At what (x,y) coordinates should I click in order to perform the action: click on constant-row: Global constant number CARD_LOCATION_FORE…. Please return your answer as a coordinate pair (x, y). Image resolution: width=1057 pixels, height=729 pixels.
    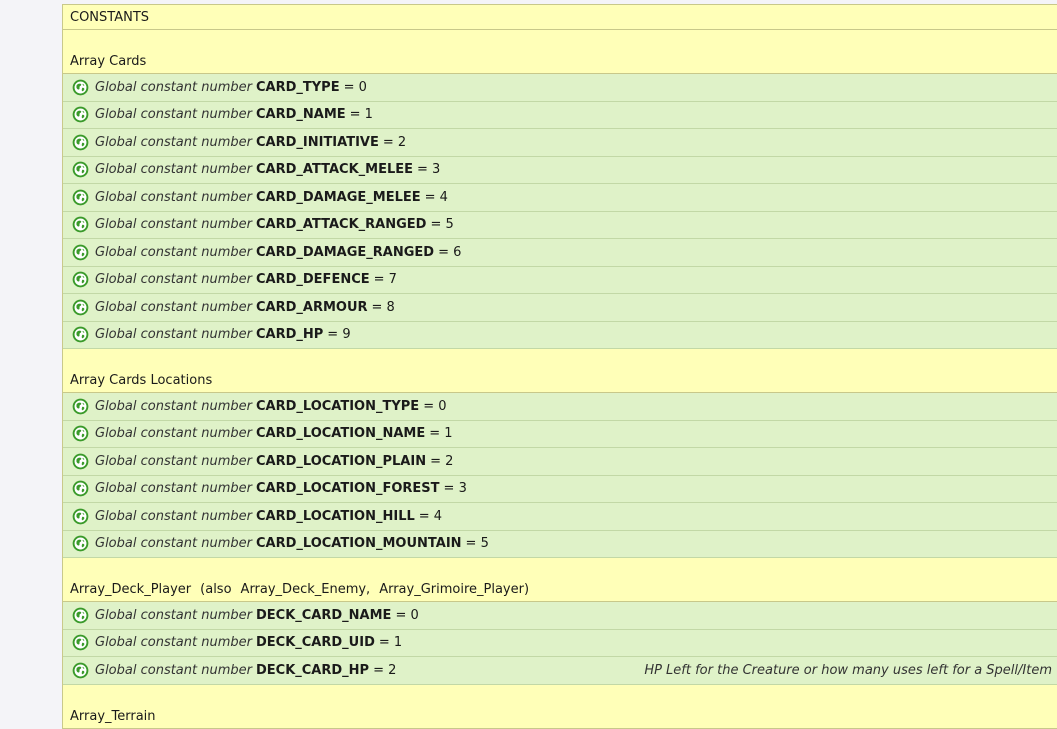
    Looking at the image, I should click on (560, 489).